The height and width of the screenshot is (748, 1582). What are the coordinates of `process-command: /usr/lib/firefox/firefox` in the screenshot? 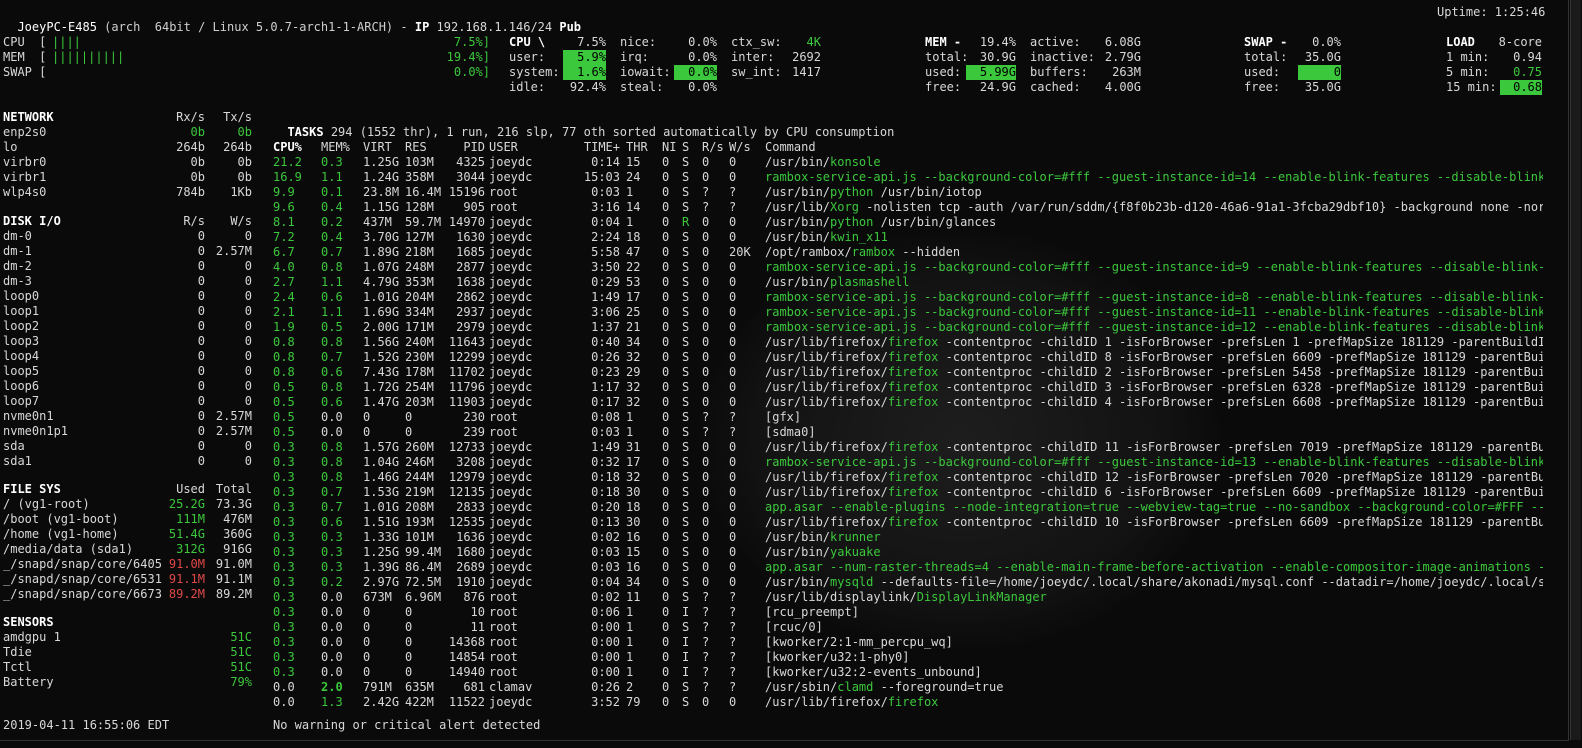 It's located at (852, 702).